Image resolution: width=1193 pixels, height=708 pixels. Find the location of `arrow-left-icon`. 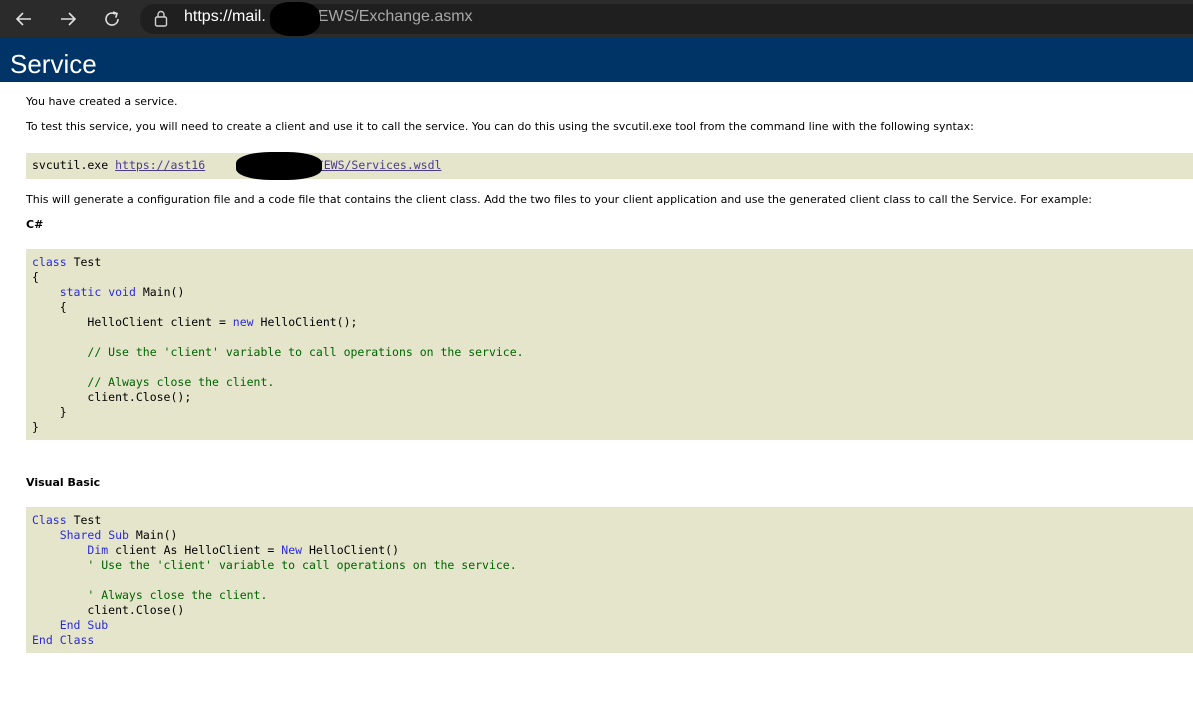

arrow-left-icon is located at coordinates (23, 19).